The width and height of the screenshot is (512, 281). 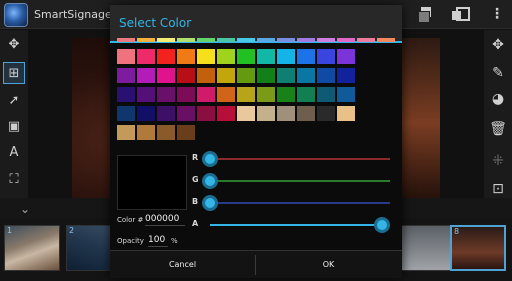 What do you see at coordinates (497, 14) in the screenshot?
I see `more-icon: ⋮` at bounding box center [497, 14].